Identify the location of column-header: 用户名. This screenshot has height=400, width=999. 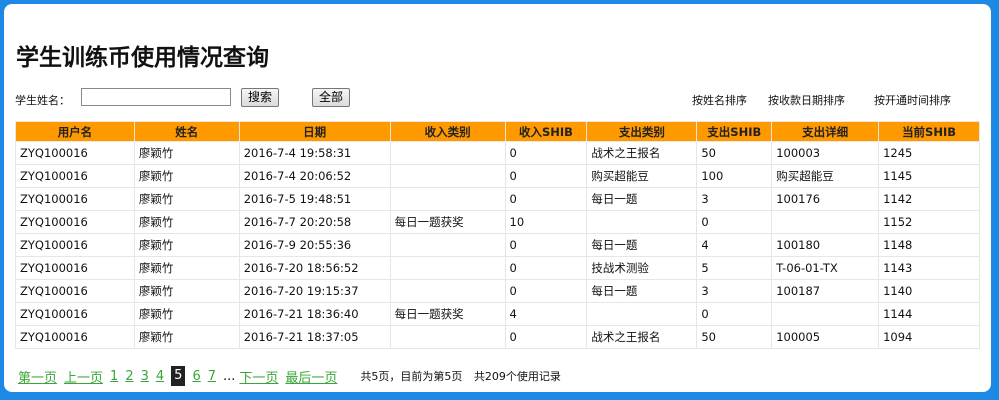
(75, 131).